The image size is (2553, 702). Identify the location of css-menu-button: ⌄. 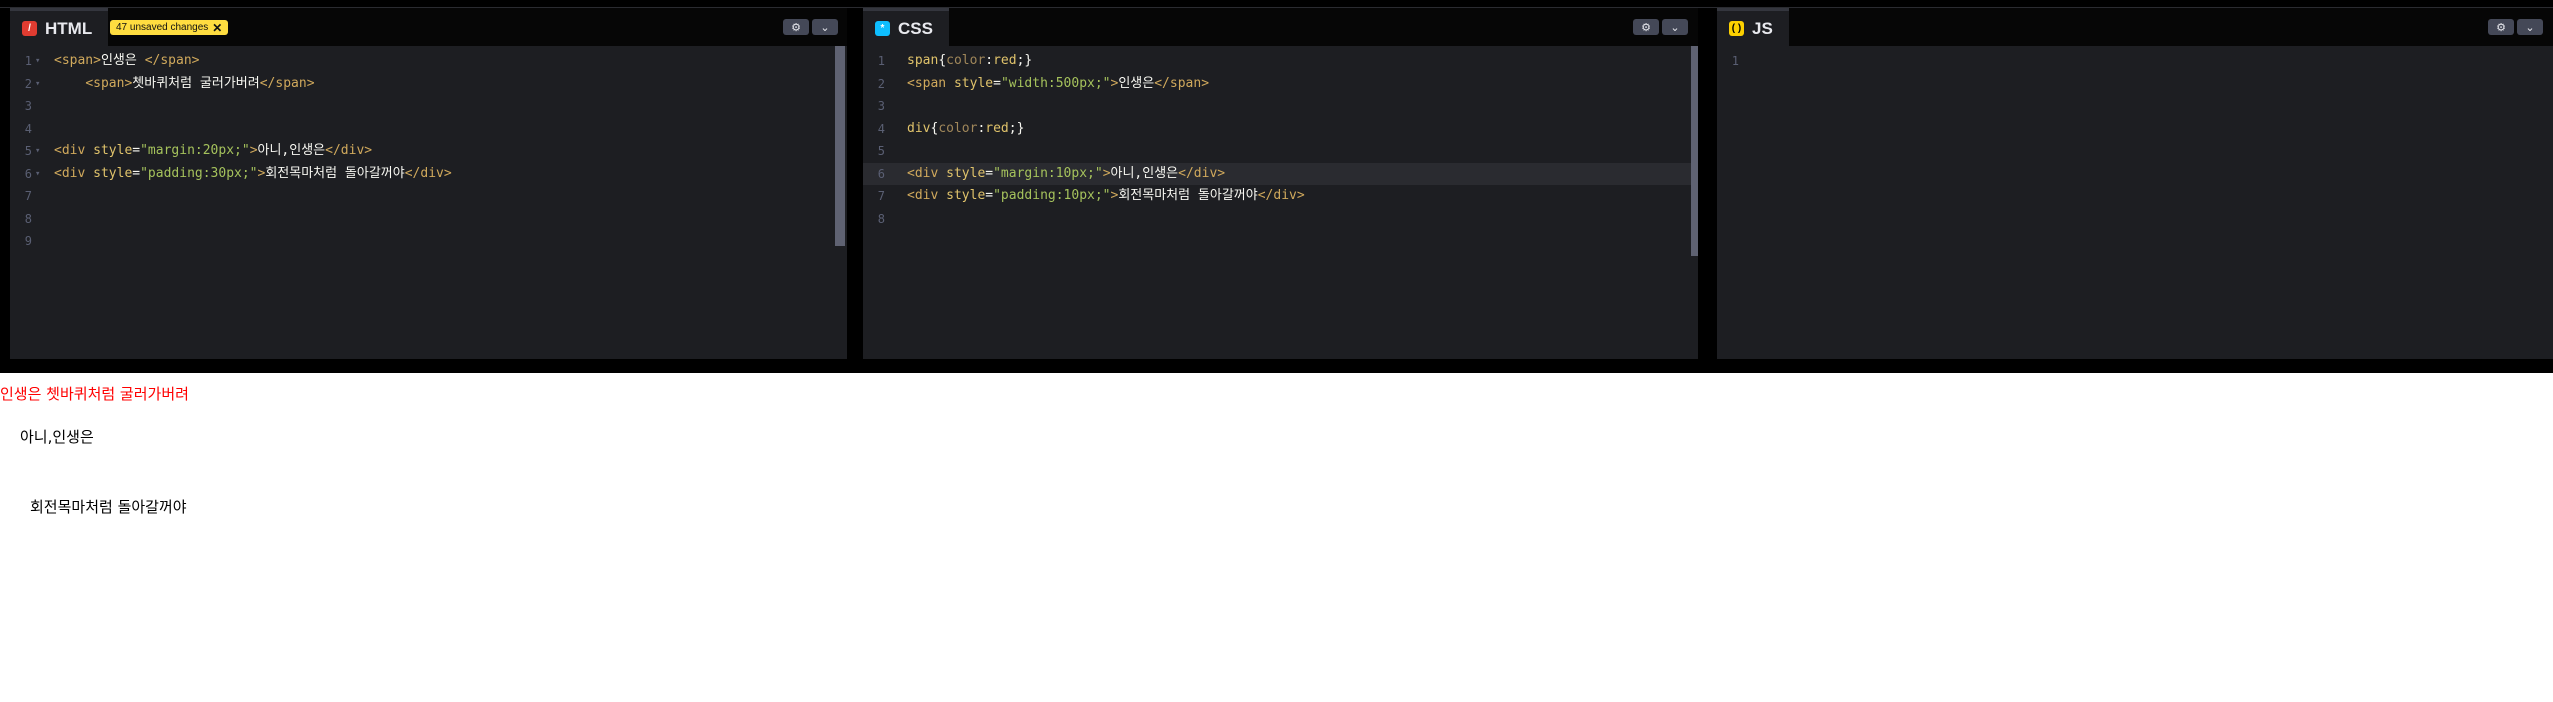
(1675, 27).